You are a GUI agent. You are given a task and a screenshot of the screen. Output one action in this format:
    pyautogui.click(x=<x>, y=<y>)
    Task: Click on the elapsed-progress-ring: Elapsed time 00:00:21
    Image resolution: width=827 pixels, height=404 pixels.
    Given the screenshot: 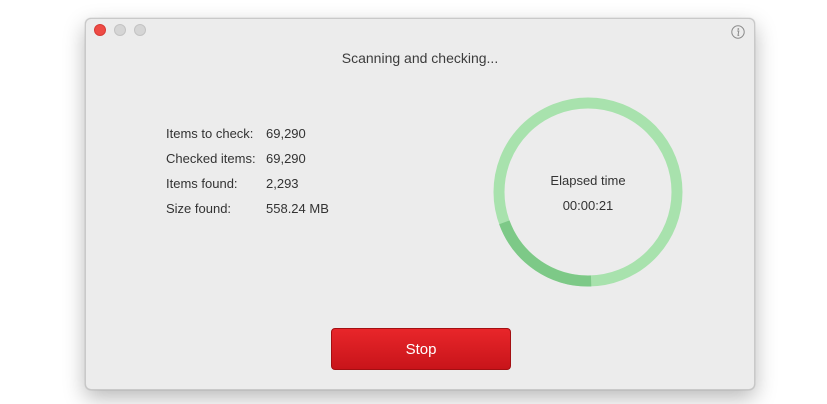 What is the action you would take?
    pyautogui.click(x=588, y=192)
    